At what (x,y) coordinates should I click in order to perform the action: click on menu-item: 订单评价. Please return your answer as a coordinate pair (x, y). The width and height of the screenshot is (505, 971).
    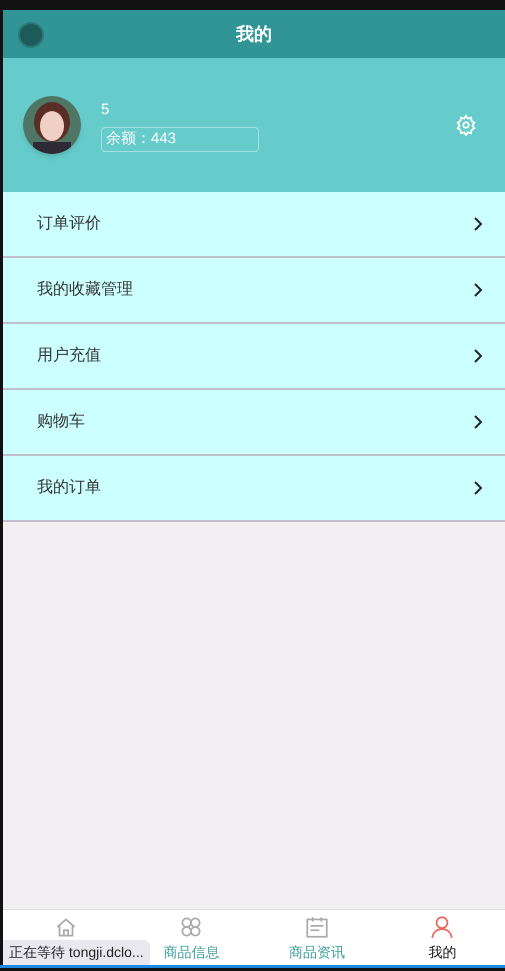
    Looking at the image, I should click on (254, 225).